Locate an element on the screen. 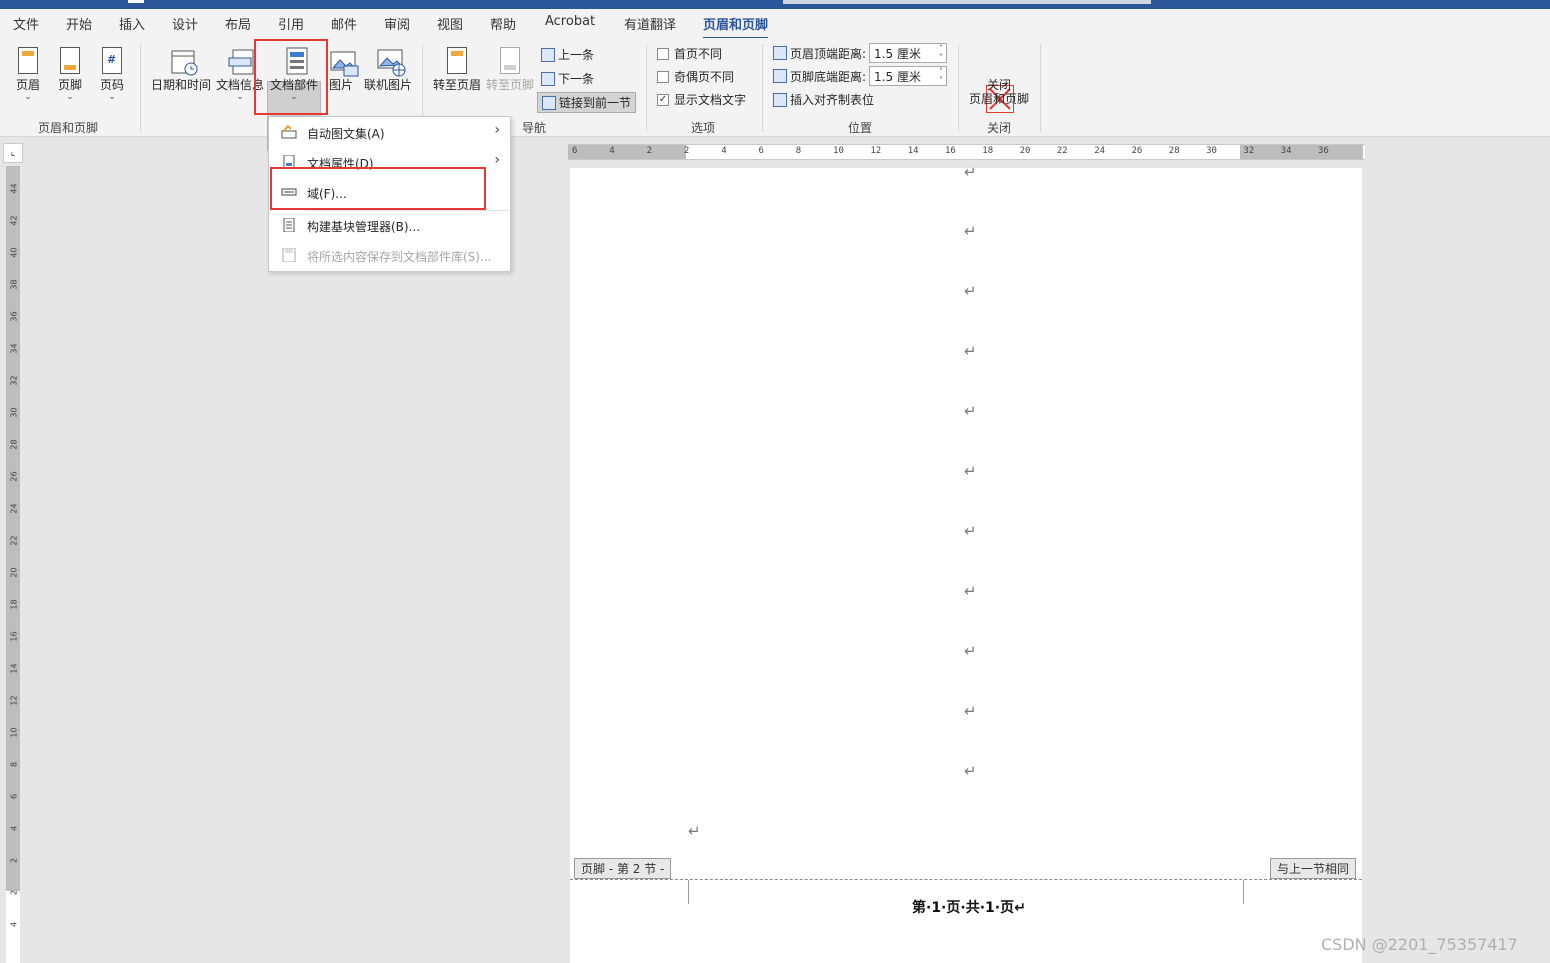 The width and height of the screenshot is (1550, 963). goto-header-button: 转至页眉 is located at coordinates (457, 69).